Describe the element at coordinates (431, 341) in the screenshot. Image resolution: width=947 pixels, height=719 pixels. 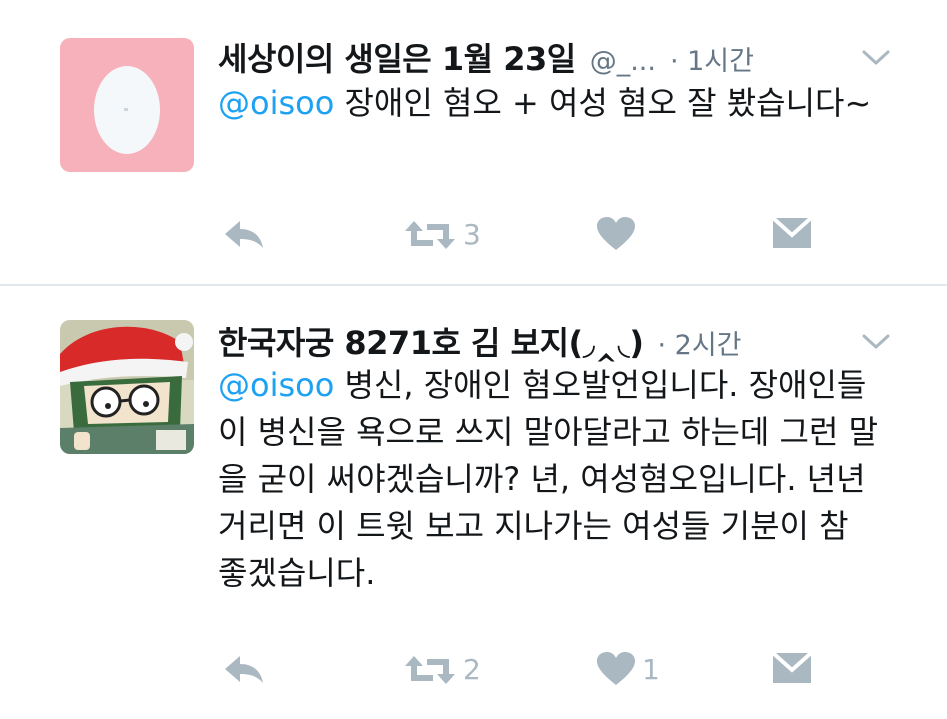
I see `display-name: 한국자궁 8271호 김 보지(◞‸◟)` at that location.